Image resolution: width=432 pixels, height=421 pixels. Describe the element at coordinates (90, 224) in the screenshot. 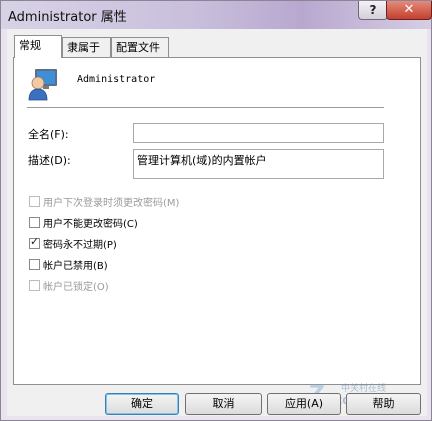

I see `checkbox-label: 用户不能更改密码(C)` at that location.